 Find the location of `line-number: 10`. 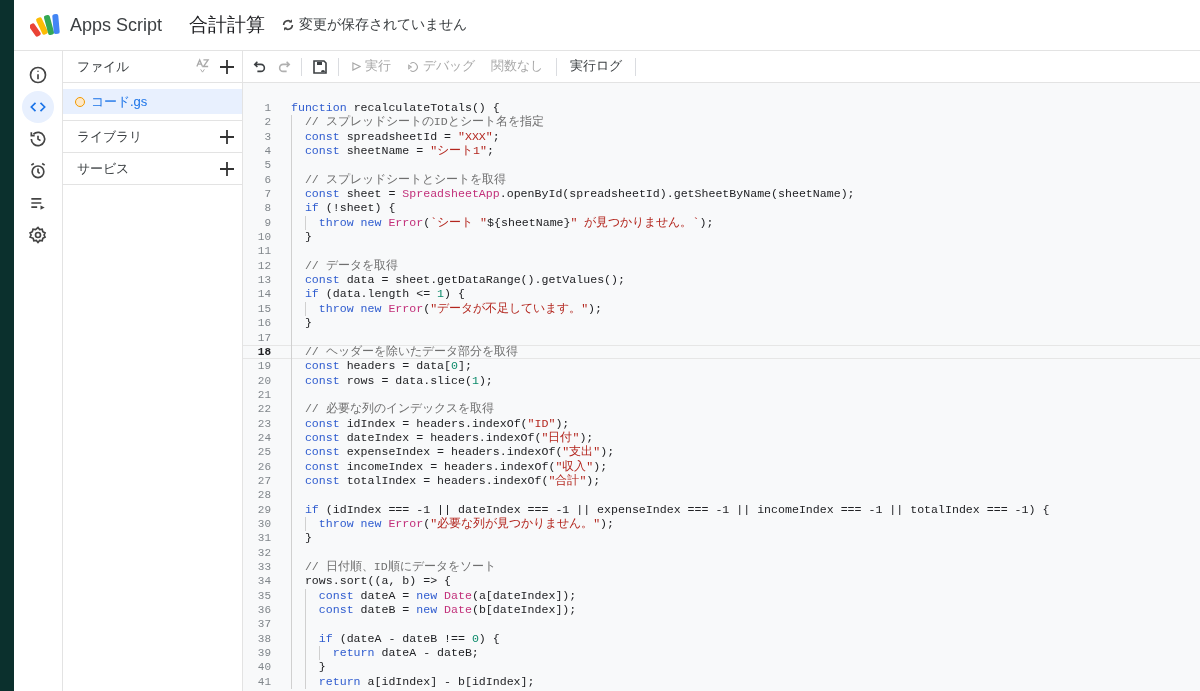

line-number: 10 is located at coordinates (263, 237).